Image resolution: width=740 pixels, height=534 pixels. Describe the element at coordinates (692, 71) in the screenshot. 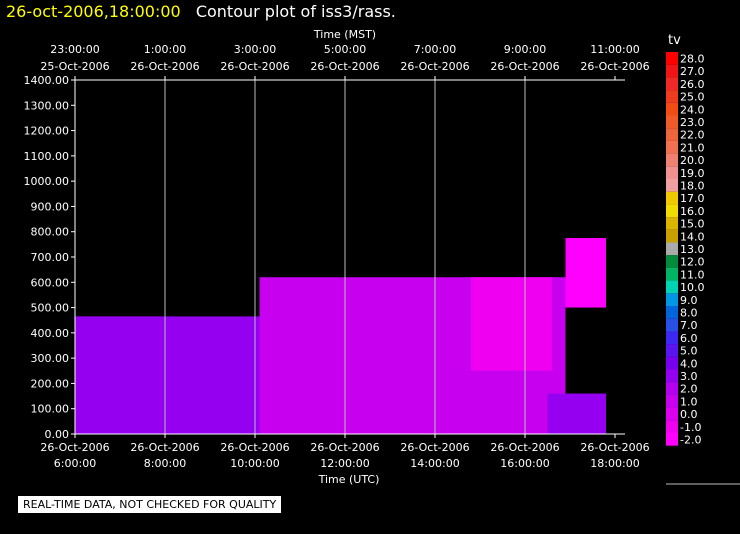

I see `legend-label: 27.0` at that location.